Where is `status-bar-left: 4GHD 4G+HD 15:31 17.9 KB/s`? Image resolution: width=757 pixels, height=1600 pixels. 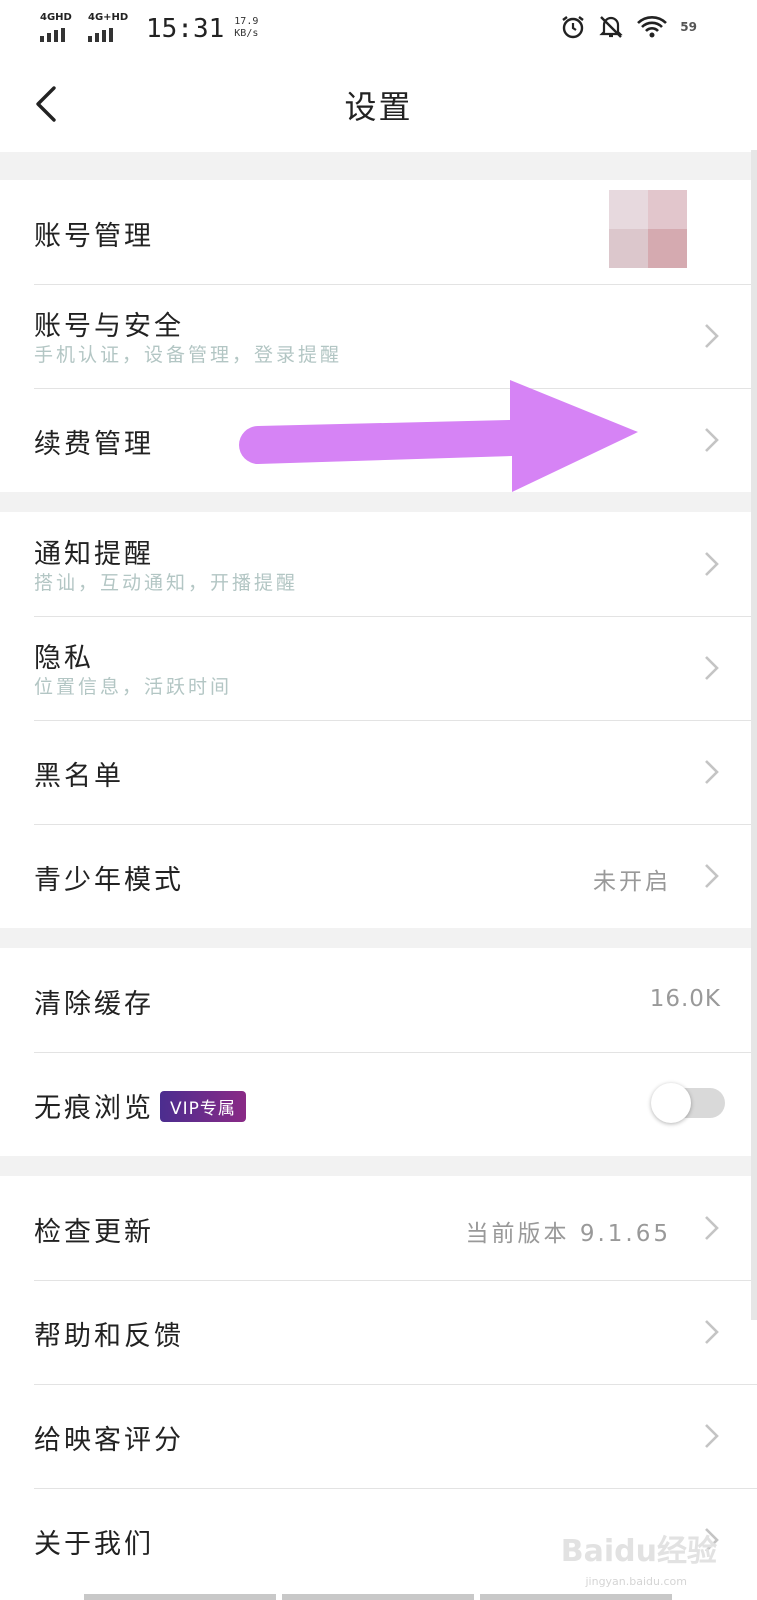
status-bar-left: 4GHD 4G+HD 15:31 17.9 KB/s is located at coordinates (149, 28).